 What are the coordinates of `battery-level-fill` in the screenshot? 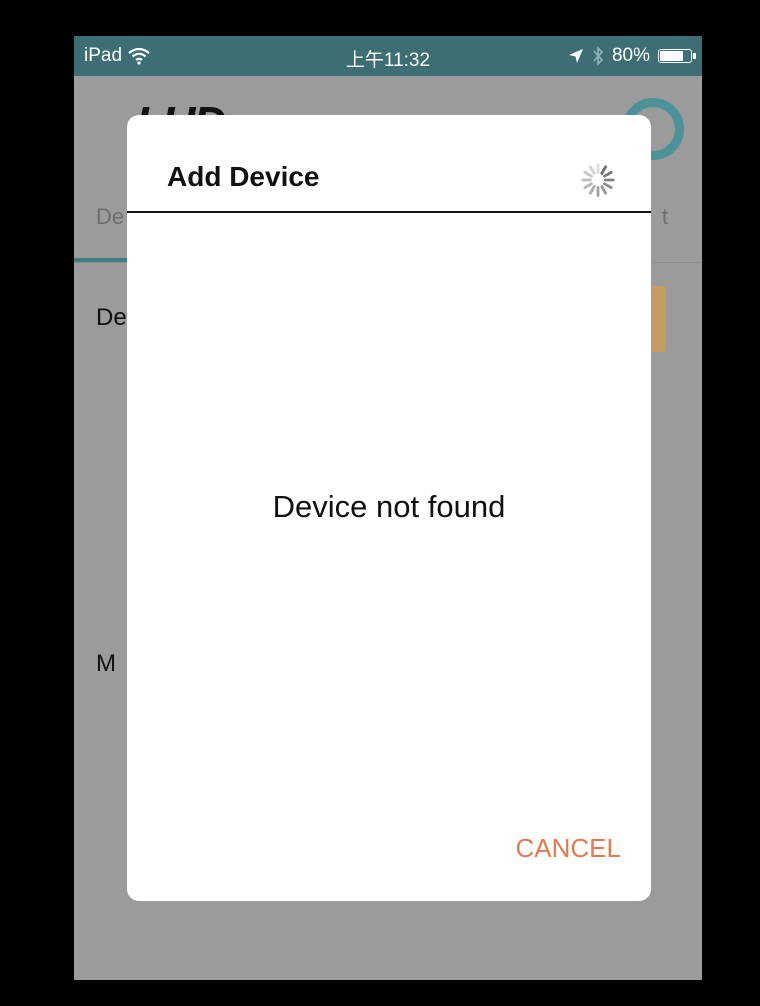 It's located at (672, 56).